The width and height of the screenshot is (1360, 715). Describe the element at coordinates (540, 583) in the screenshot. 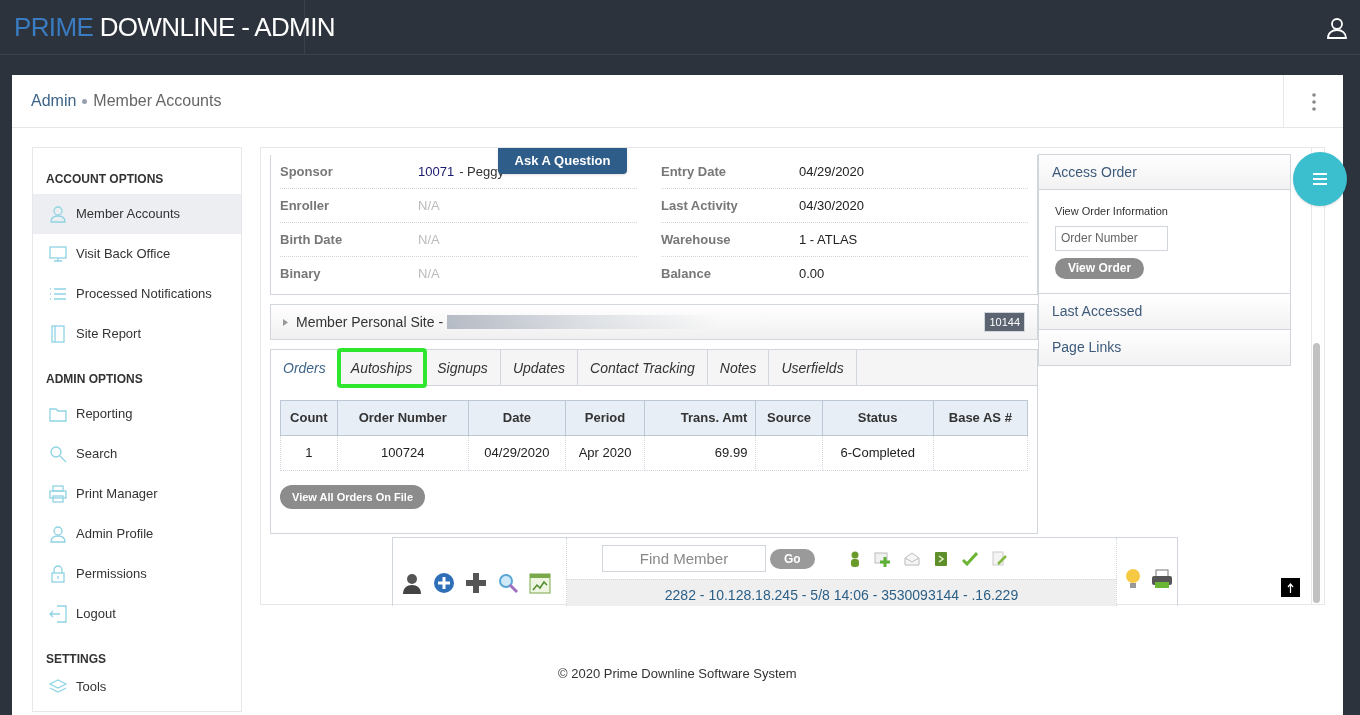

I see `chart-icon` at that location.